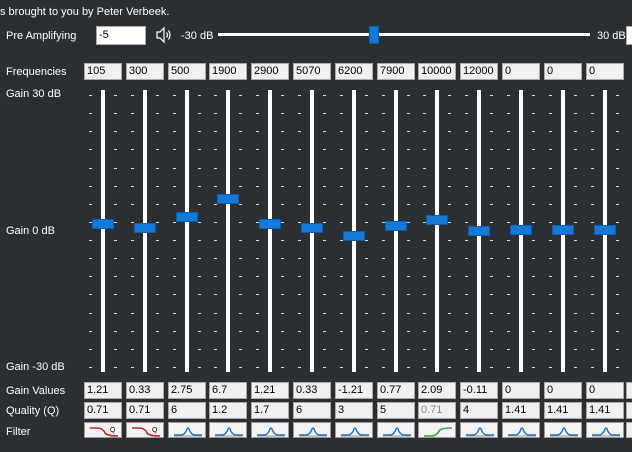 Image resolution: width=632 pixels, height=452 pixels. I want to click on gain-value-input: -0.11, so click(479, 390).